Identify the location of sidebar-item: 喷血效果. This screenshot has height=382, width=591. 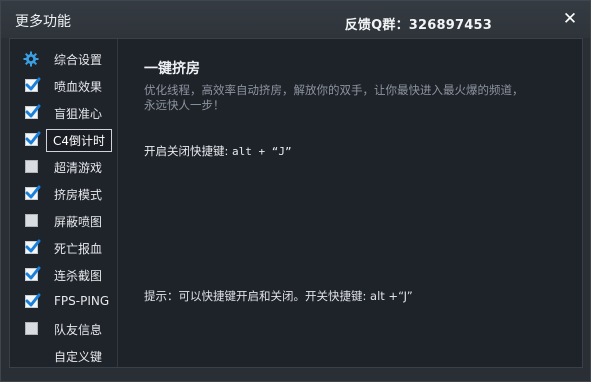
(64, 86).